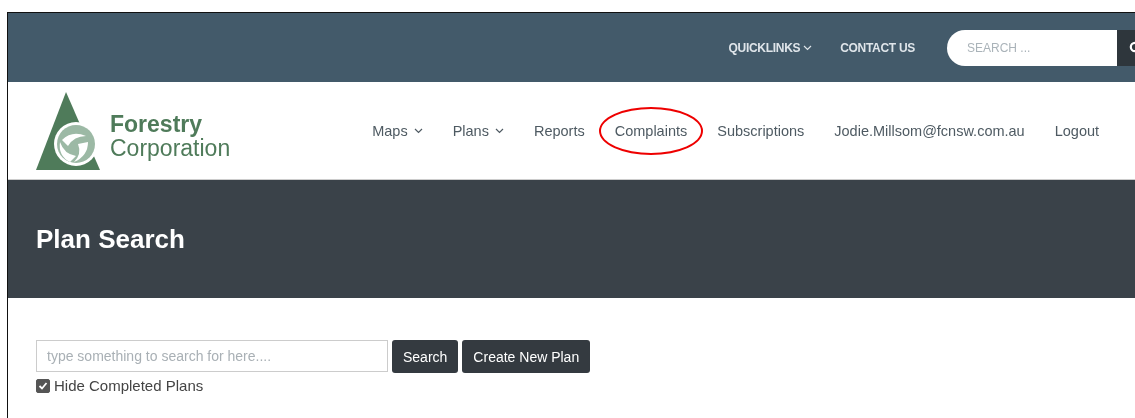 The width and height of the screenshot is (1135, 418). I want to click on nav-link: Plans, so click(478, 130).